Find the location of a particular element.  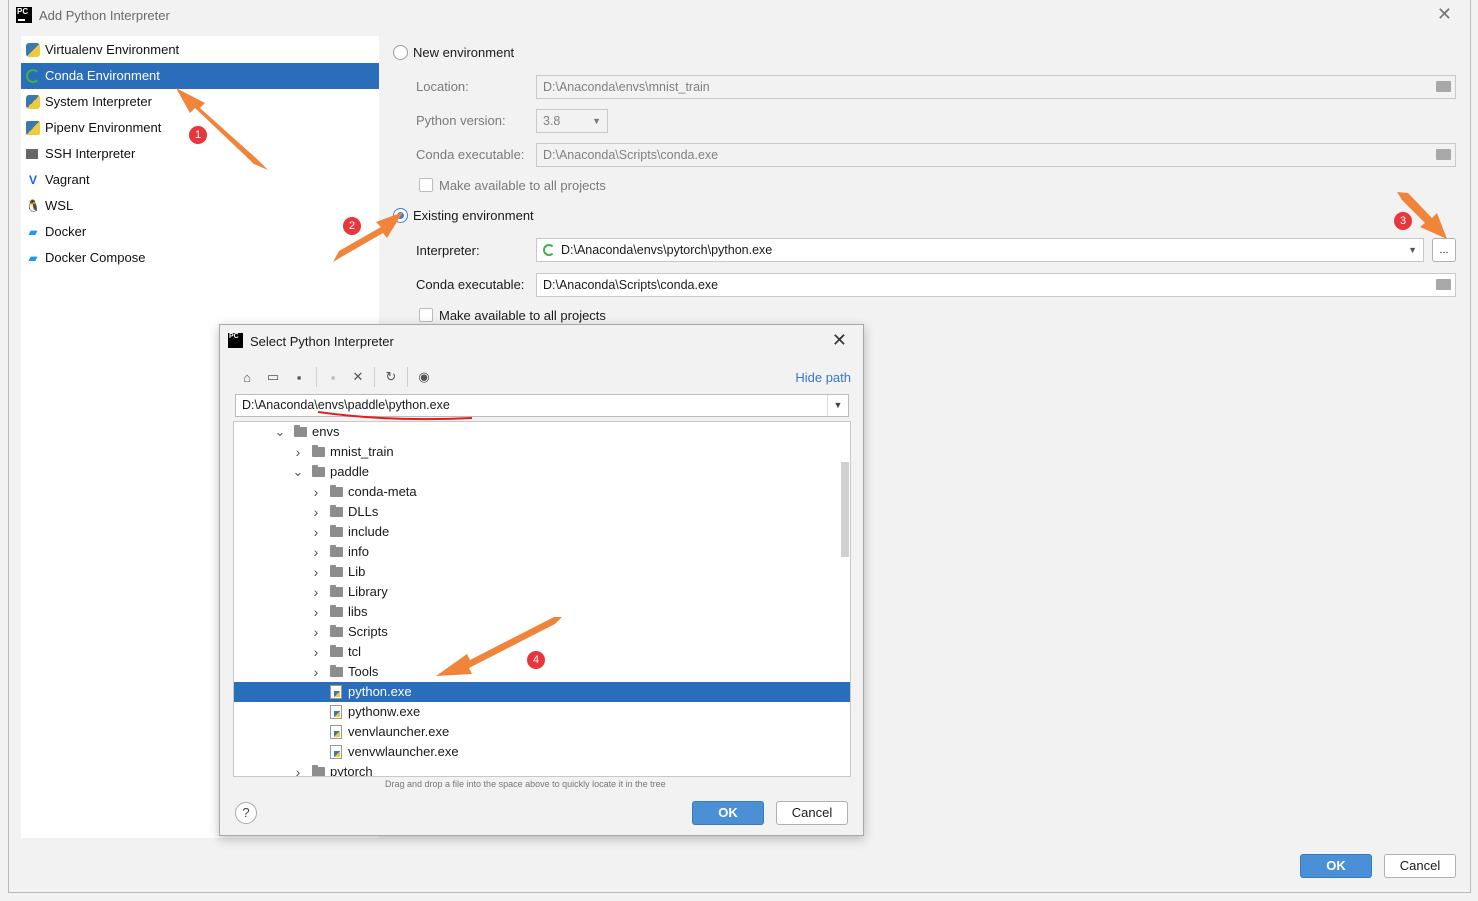

help-button: ? is located at coordinates (246, 813).